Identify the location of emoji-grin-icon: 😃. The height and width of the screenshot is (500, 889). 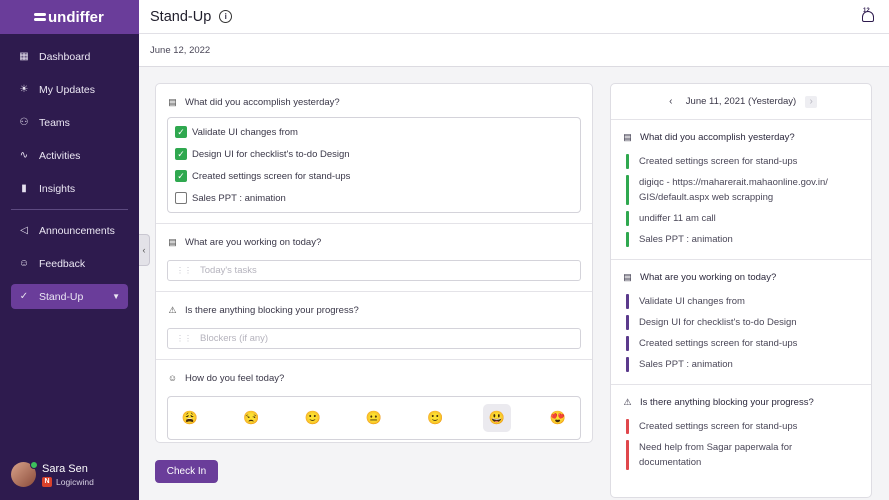
(496, 418).